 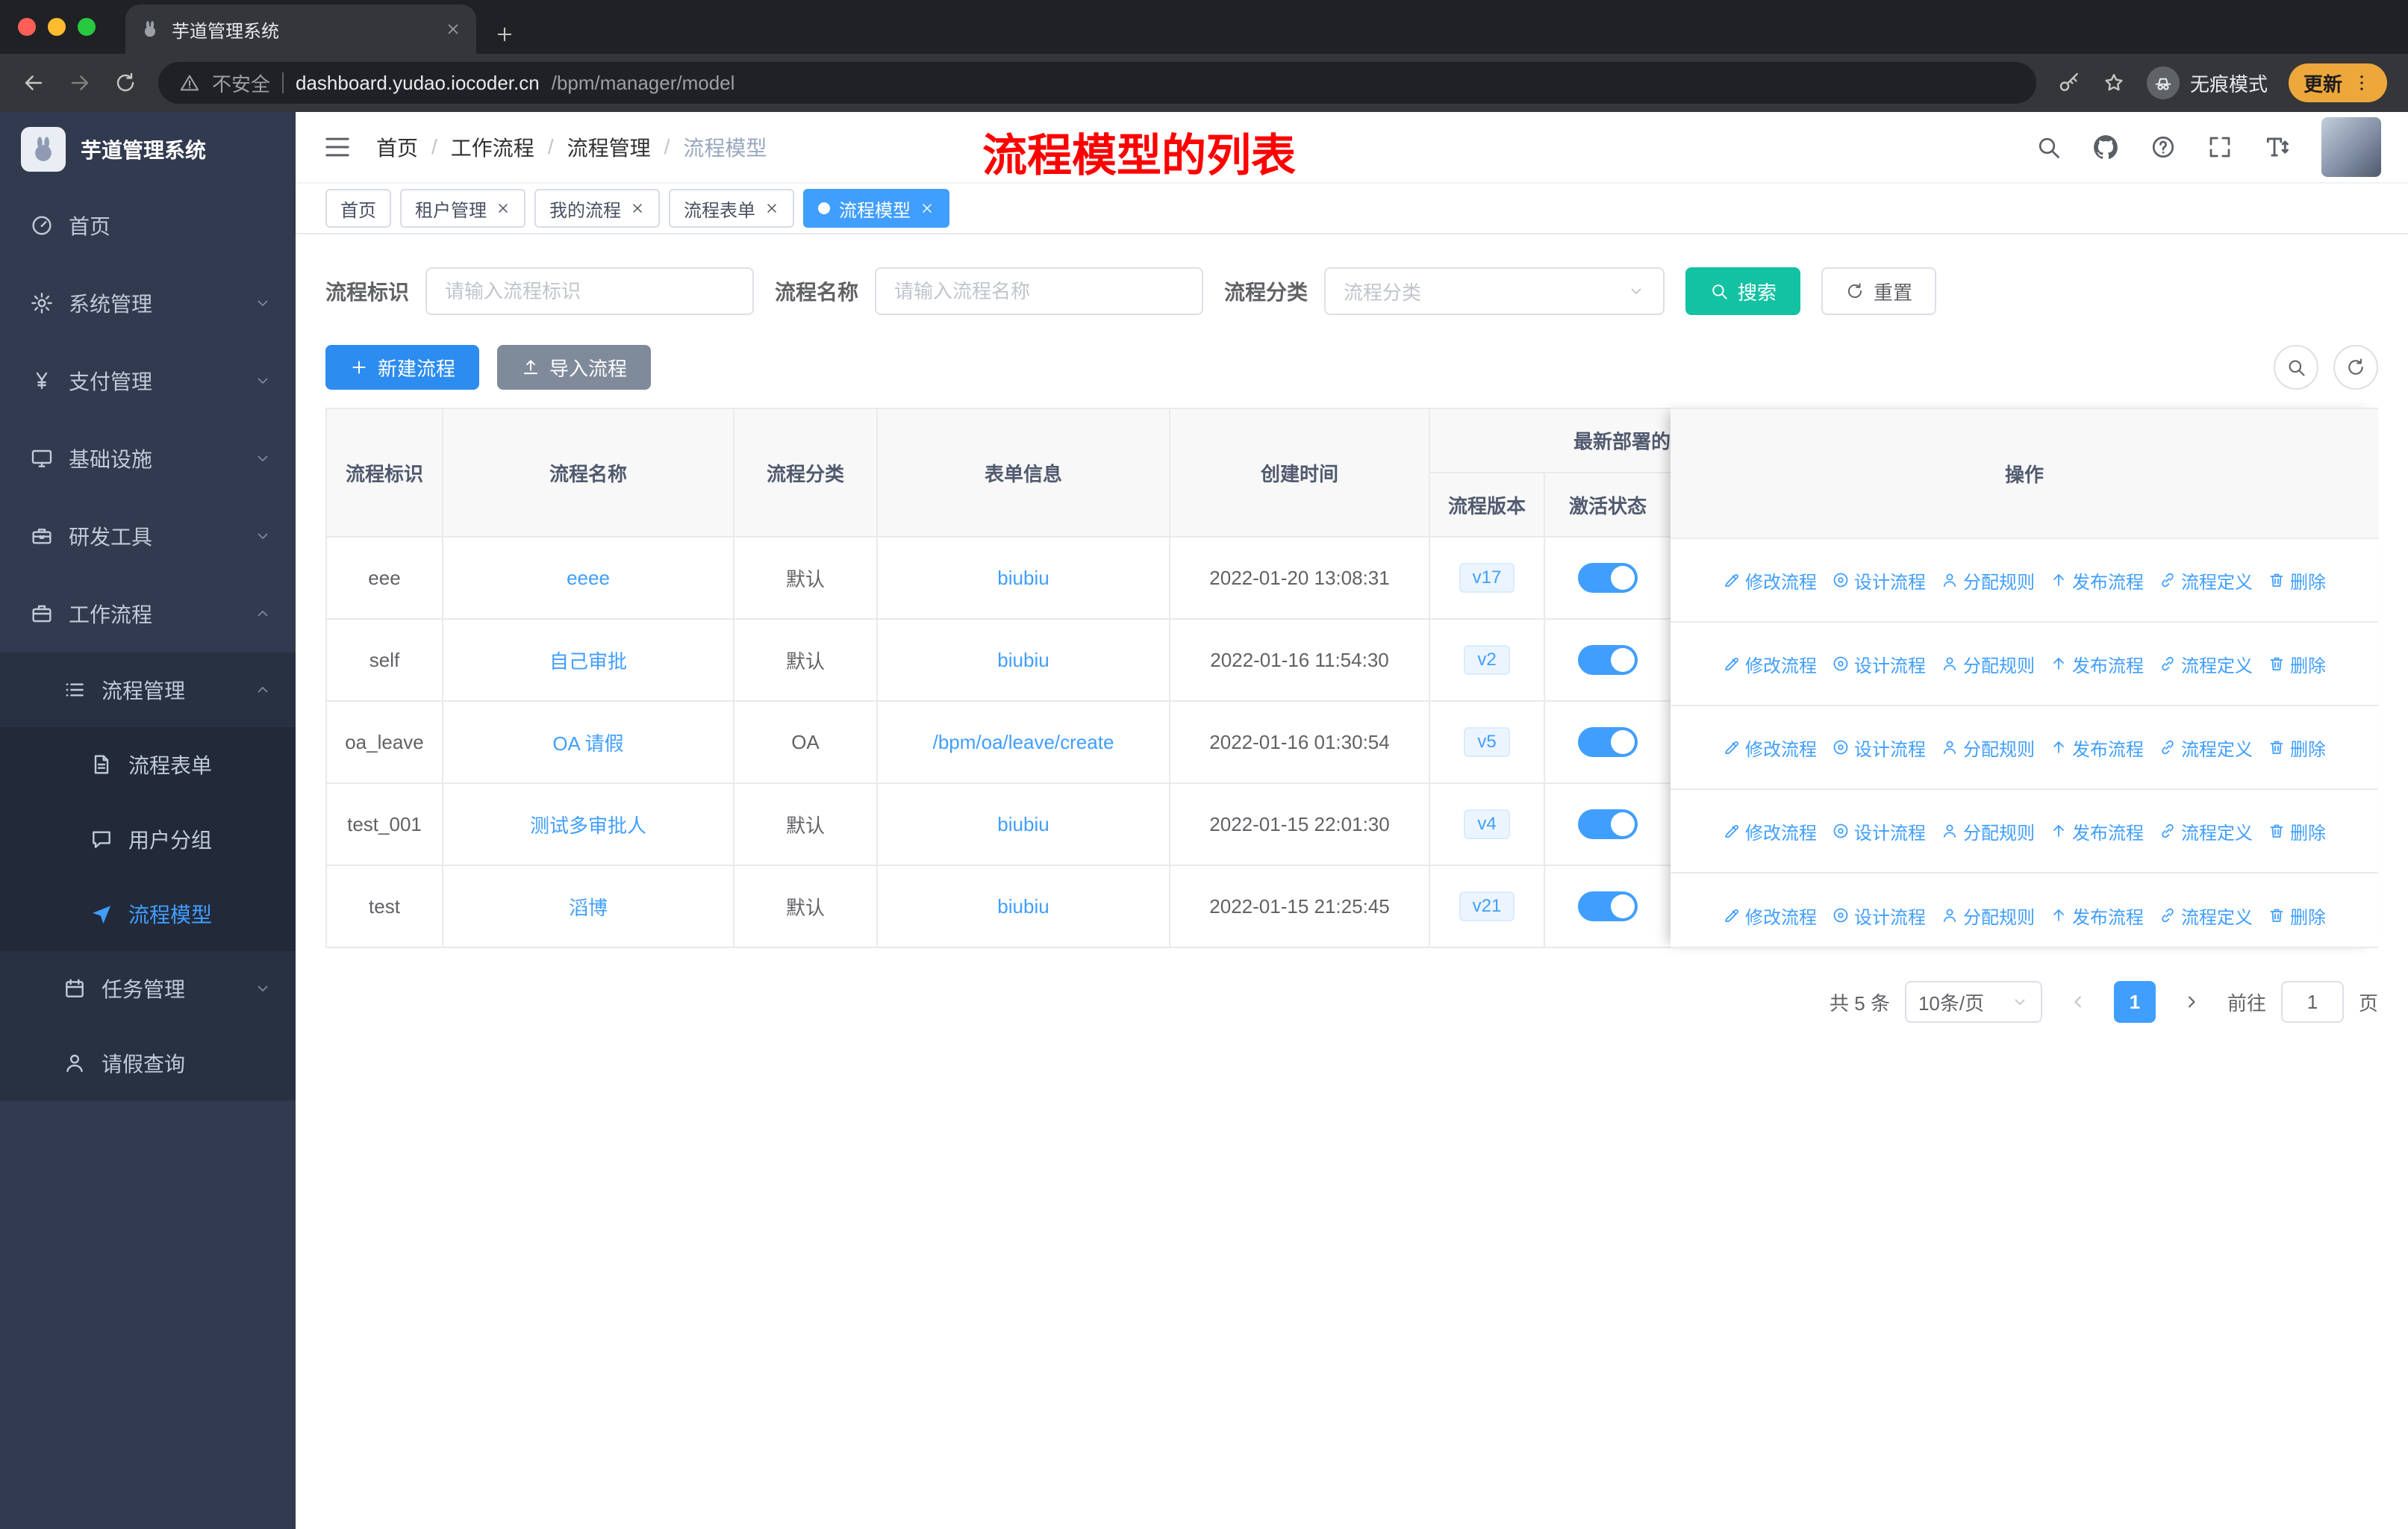 I want to click on update-button: 更新, so click(x=2337, y=82).